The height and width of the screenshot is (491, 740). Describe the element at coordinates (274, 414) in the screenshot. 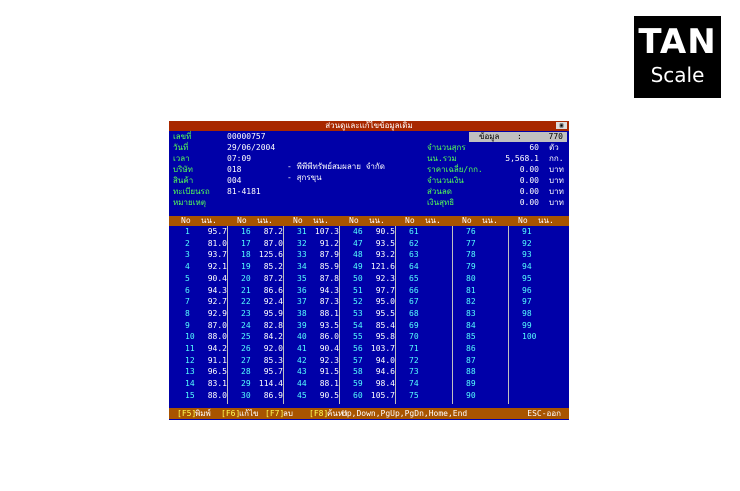

I see `function-key: [F7]` at that location.